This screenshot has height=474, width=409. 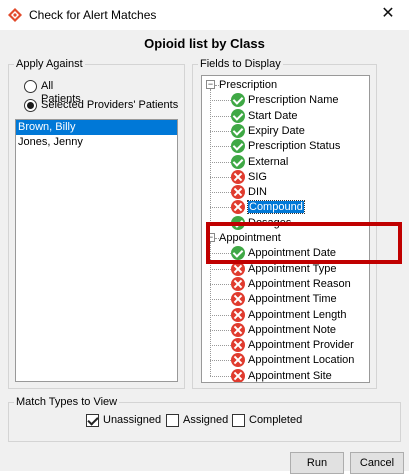 What do you see at coordinates (49, 64) in the screenshot?
I see `apply-against-label: Apply Against` at bounding box center [49, 64].